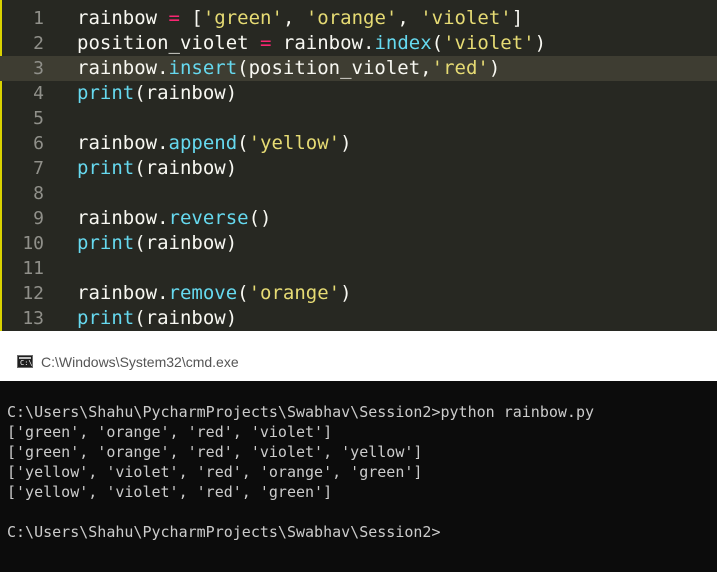 The image size is (717, 572). Describe the element at coordinates (38, 93) in the screenshot. I see `line-number: 4` at that location.